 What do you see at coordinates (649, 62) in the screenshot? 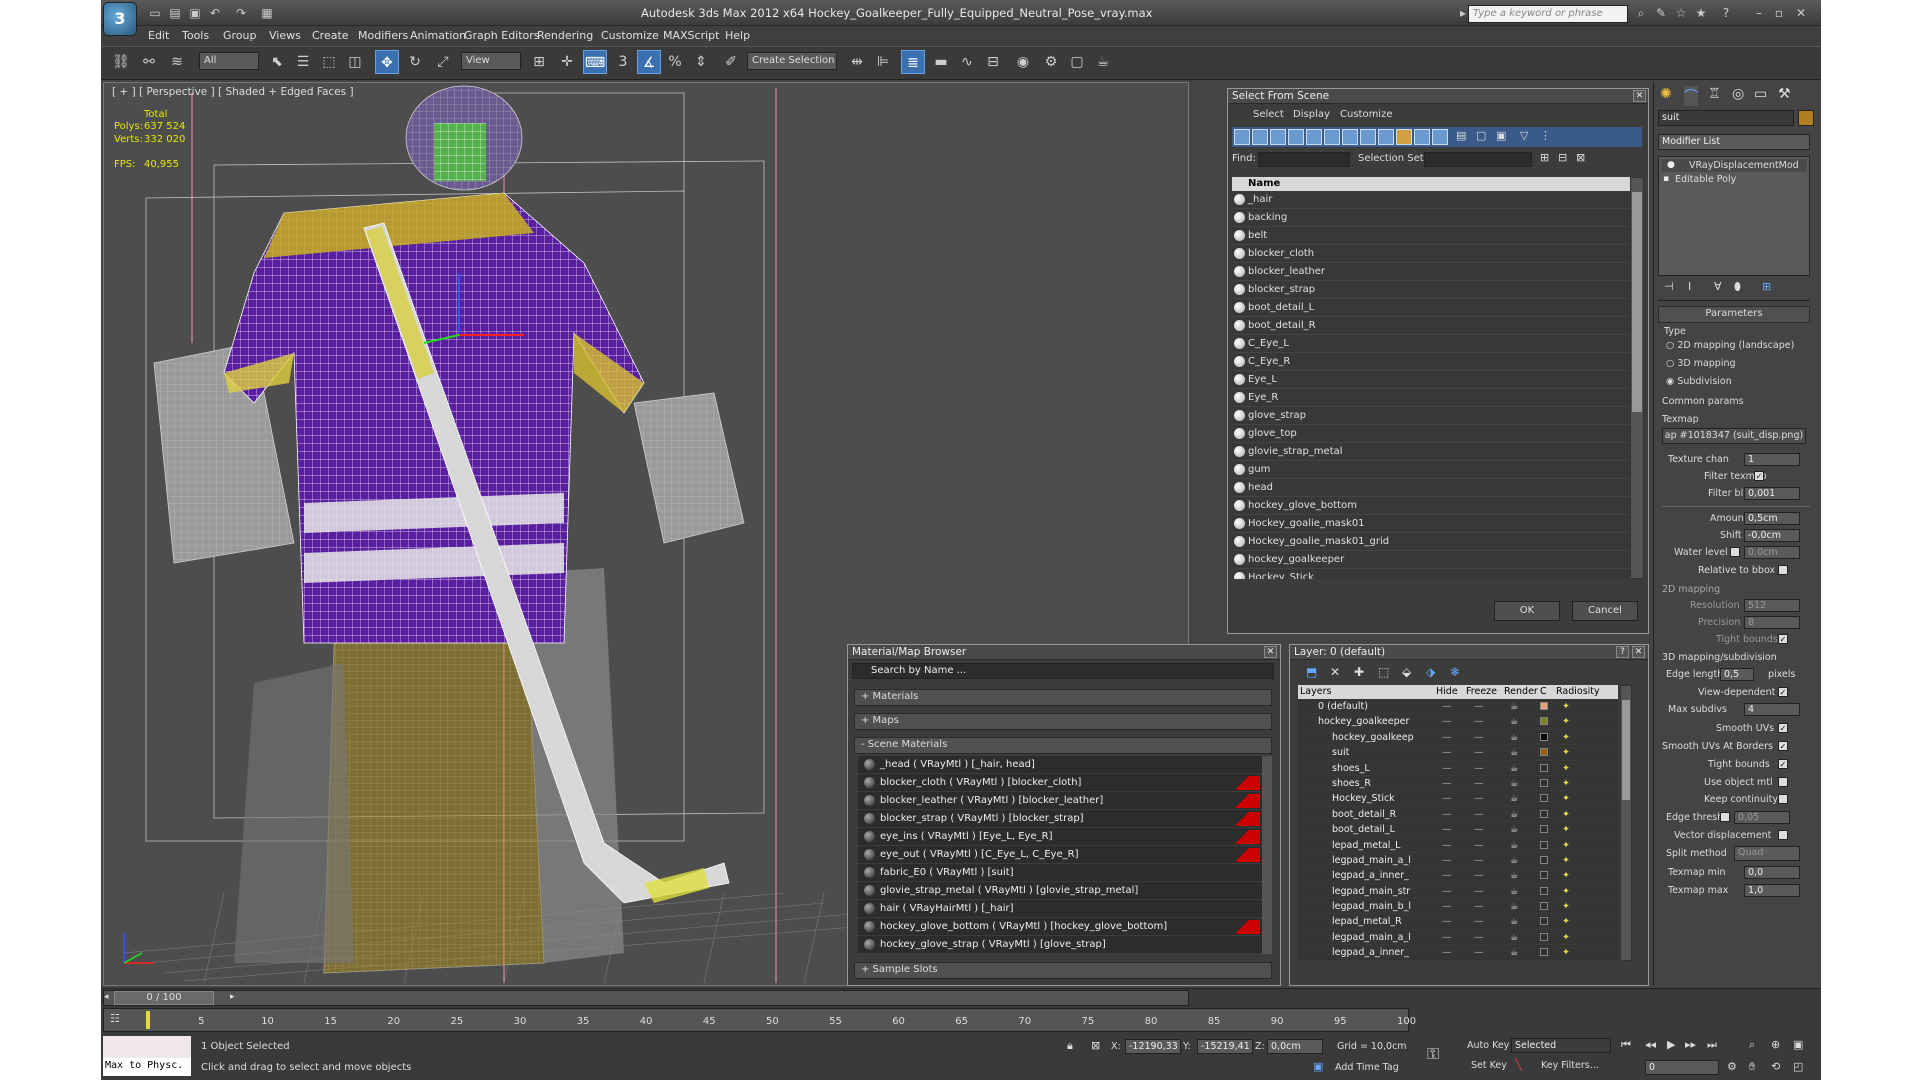
I see `angle-snap-icon: ∡` at bounding box center [649, 62].